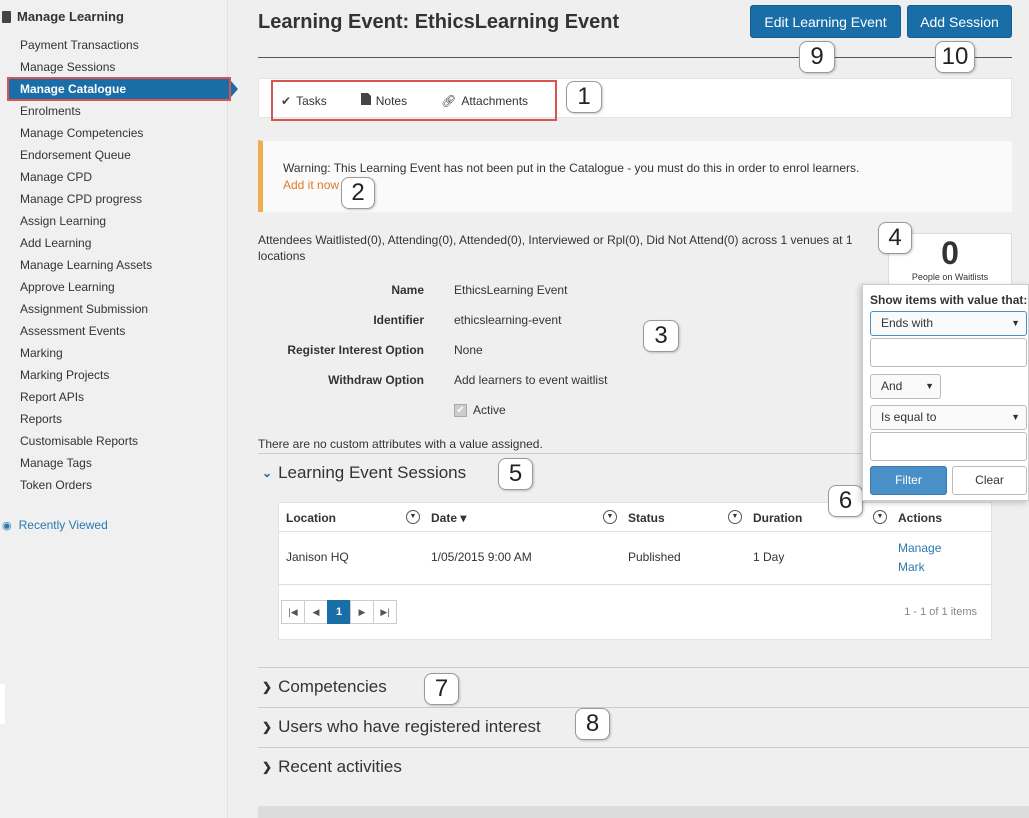  Describe the element at coordinates (484, 101) in the screenshot. I see `tab-attachments: 🔗︎ Attachments` at that location.